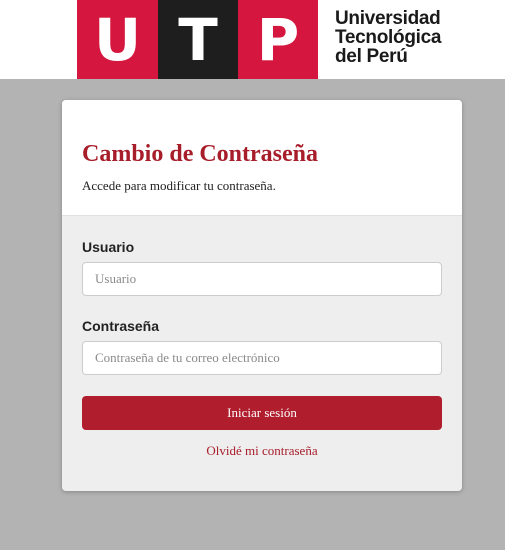 Image resolution: width=505 pixels, height=550 pixels. What do you see at coordinates (179, 185) in the screenshot?
I see `page-subtitle: Accede para modificar tu contraseña.` at bounding box center [179, 185].